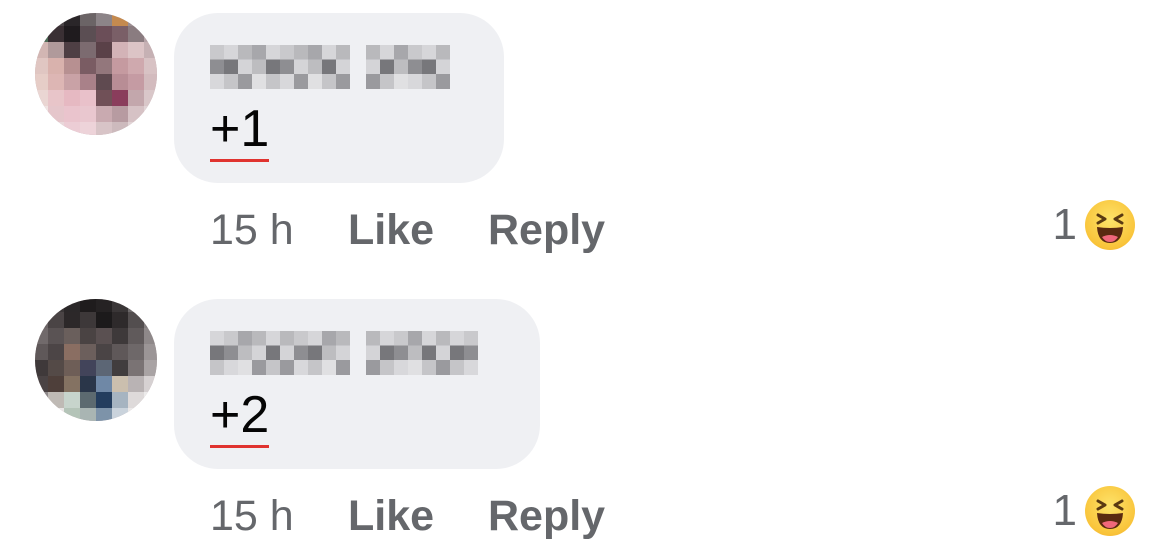 The height and width of the screenshot is (549, 1170). Describe the element at coordinates (240, 416) in the screenshot. I see `comment-text: +2` at that location.